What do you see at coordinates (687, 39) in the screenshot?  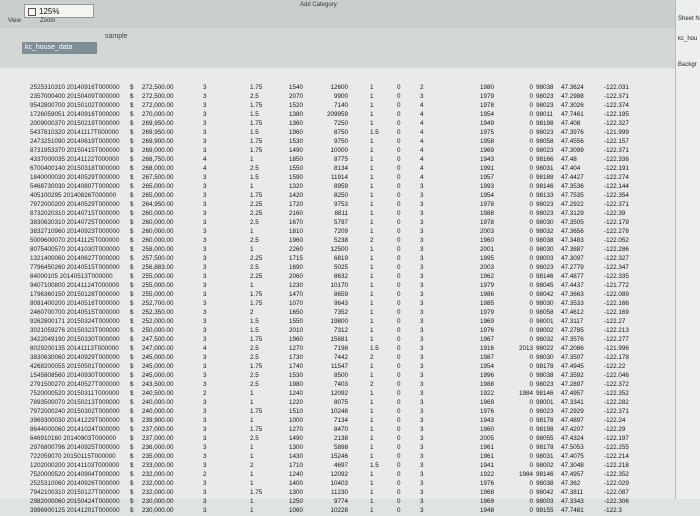 I see `tab-label: kc_hou` at bounding box center [687, 39].